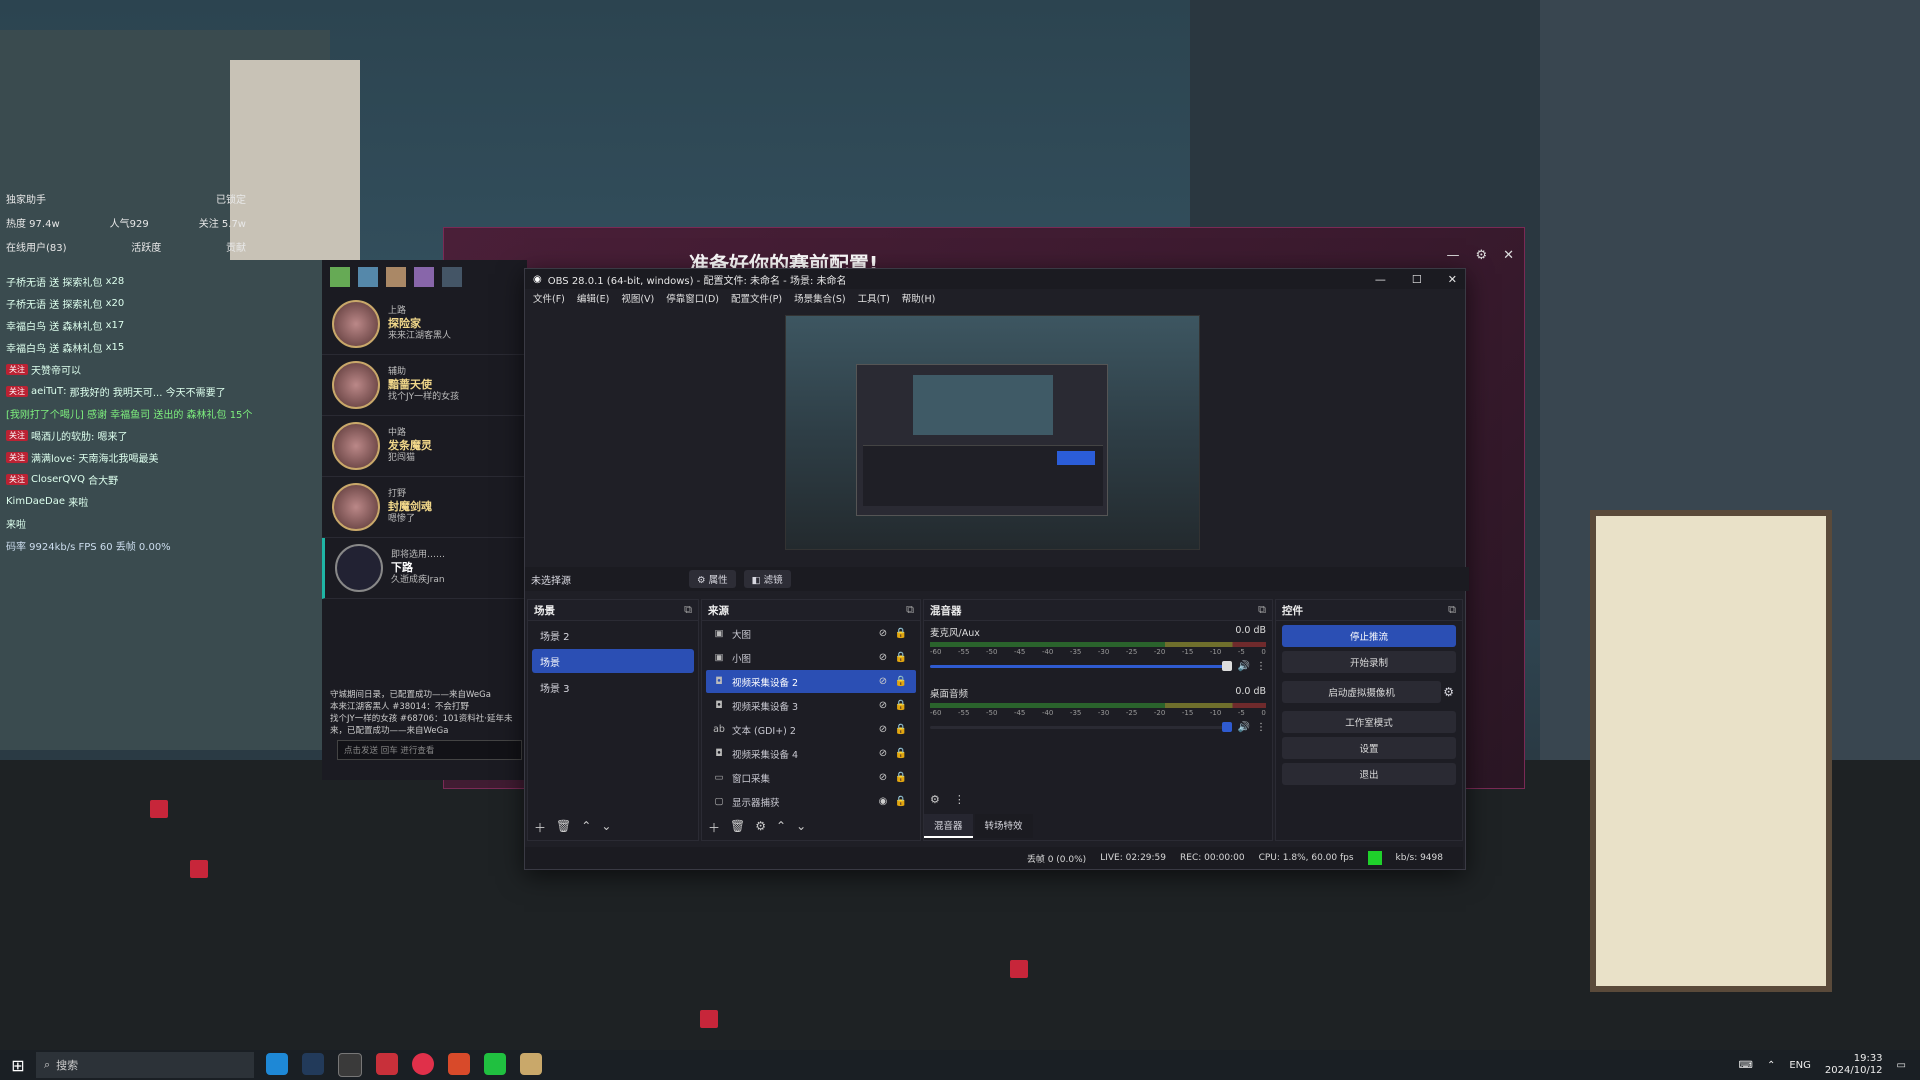  I want to click on maximize-icon: ☐, so click(1417, 279).